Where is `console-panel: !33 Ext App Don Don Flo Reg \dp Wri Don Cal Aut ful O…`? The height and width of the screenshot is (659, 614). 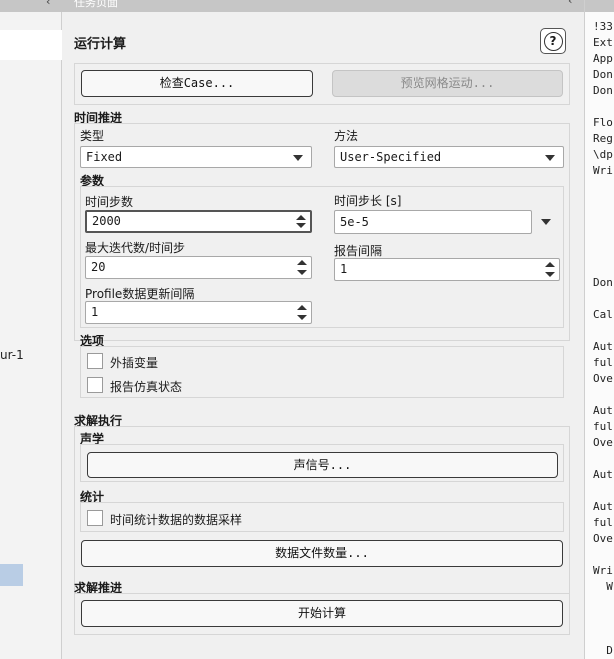
console-panel: !33 Ext App Don Don Flo Reg \dp Wri Don Cal Aut ful O… is located at coordinates (599, 329).